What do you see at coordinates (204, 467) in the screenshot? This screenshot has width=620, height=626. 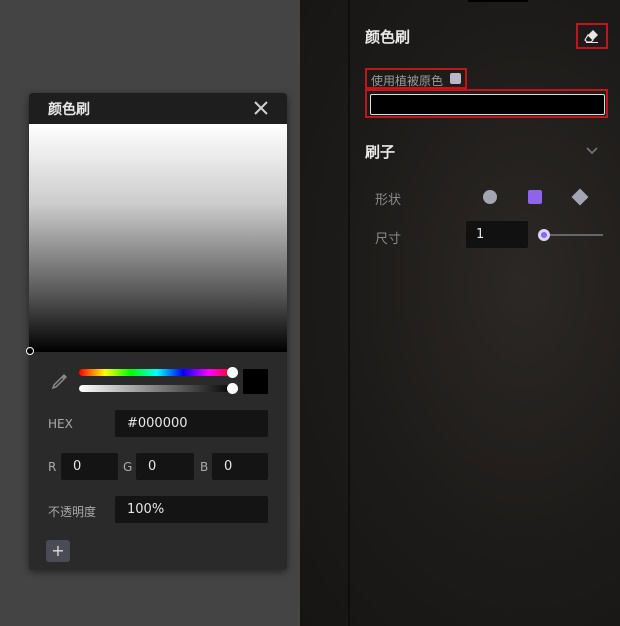 I see `b-label: B` at bounding box center [204, 467].